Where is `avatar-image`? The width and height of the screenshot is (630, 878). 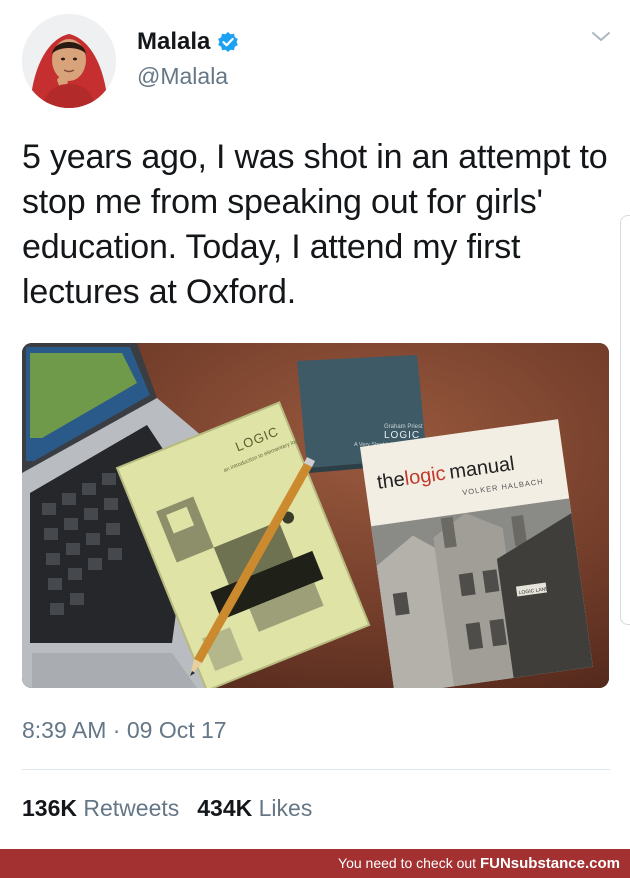
avatar-image is located at coordinates (69, 61).